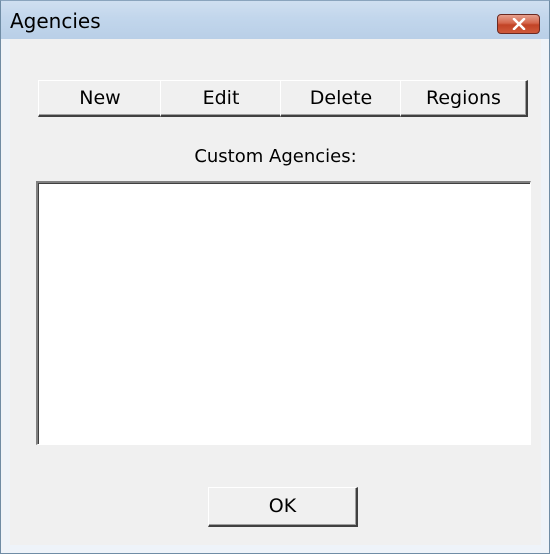  Describe the element at coordinates (464, 98) in the screenshot. I see `regions-button: Regions` at that location.